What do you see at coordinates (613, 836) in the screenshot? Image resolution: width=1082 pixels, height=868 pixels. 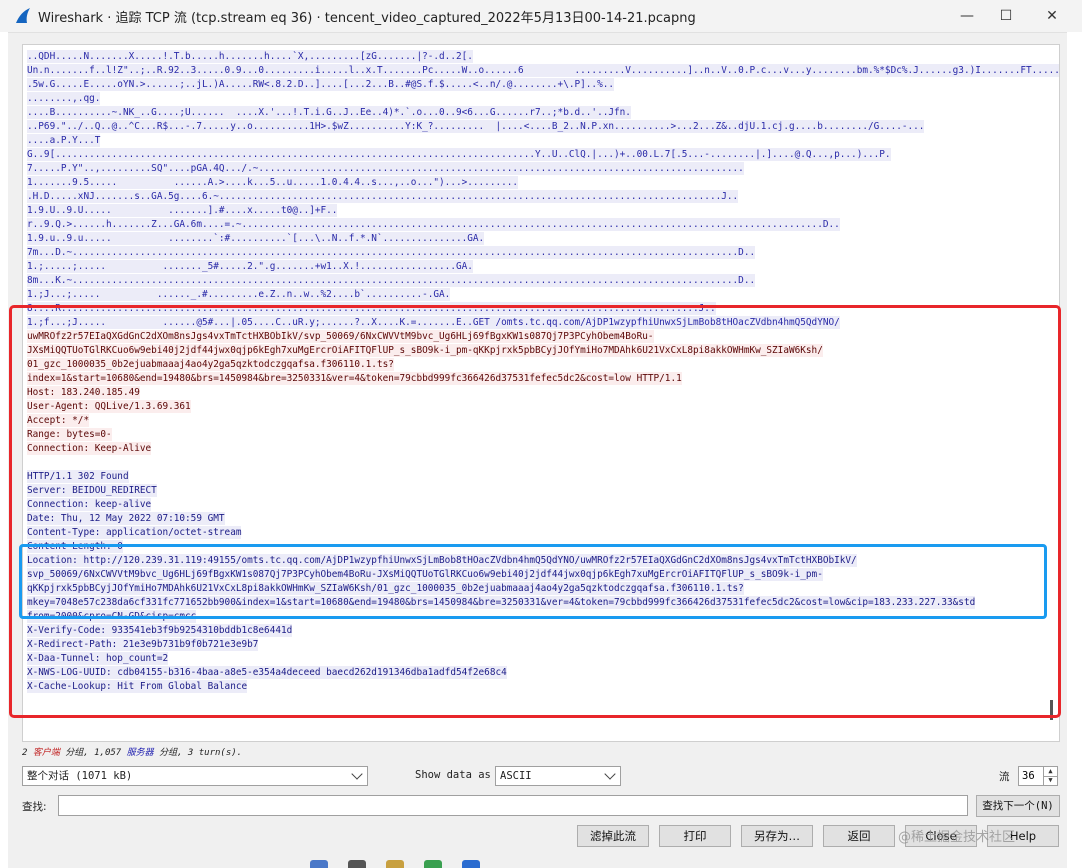 I see `filter-out-stream-button: 滤掉此流` at bounding box center [613, 836].